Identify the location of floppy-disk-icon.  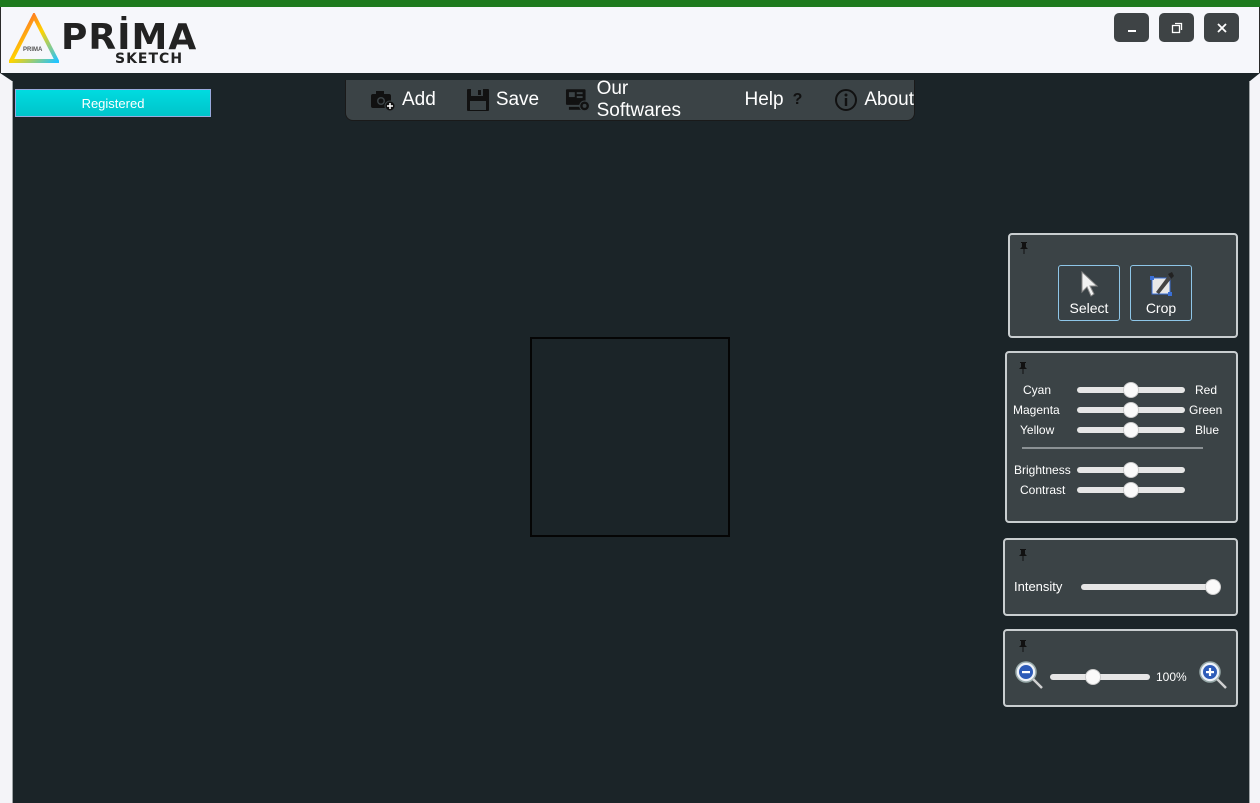
(477, 100).